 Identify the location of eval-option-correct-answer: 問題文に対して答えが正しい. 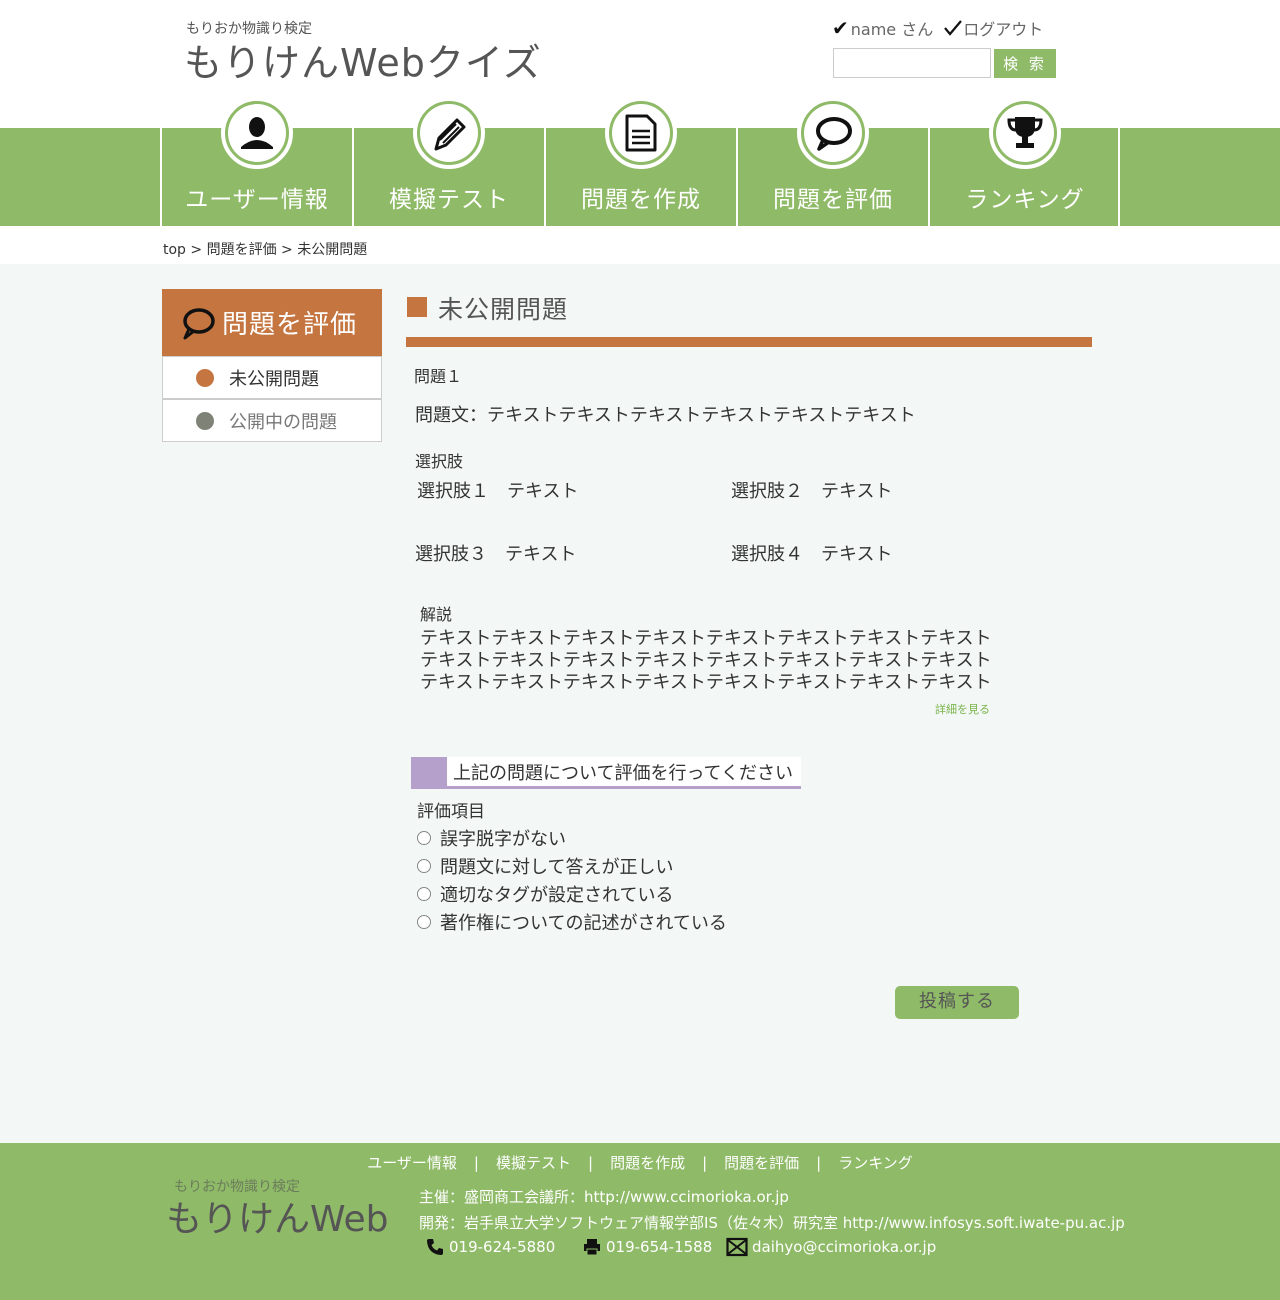
(545, 866).